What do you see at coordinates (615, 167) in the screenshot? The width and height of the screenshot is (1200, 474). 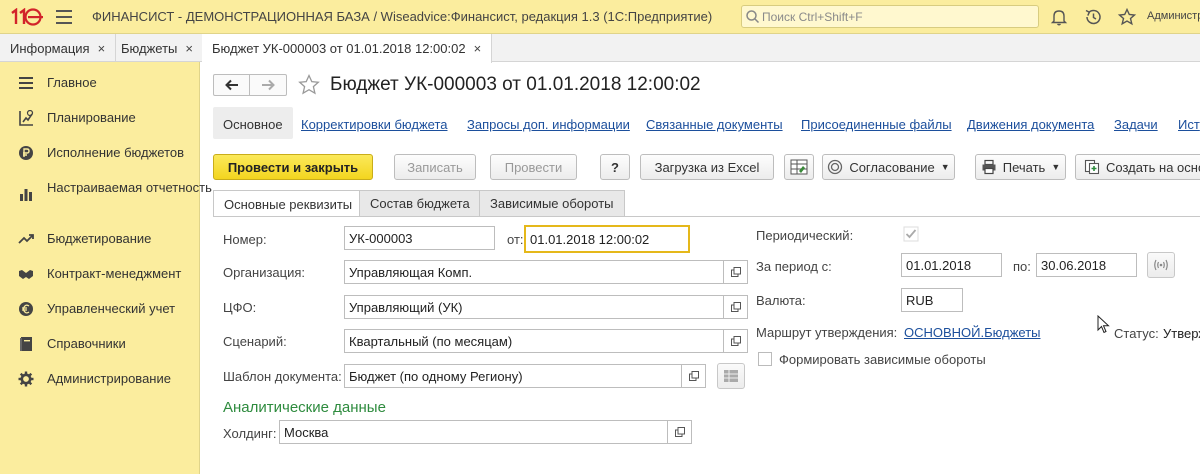 I see `help-button: ?` at bounding box center [615, 167].